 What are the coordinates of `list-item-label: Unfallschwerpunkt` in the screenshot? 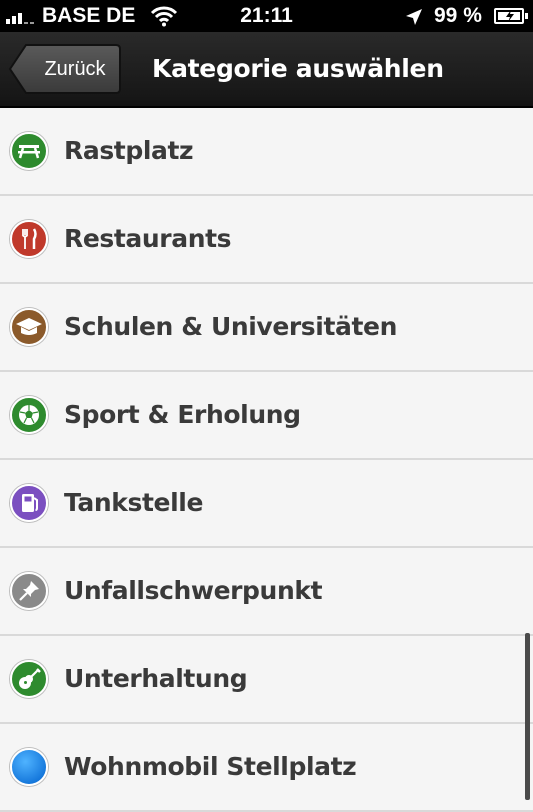 It's located at (193, 590).